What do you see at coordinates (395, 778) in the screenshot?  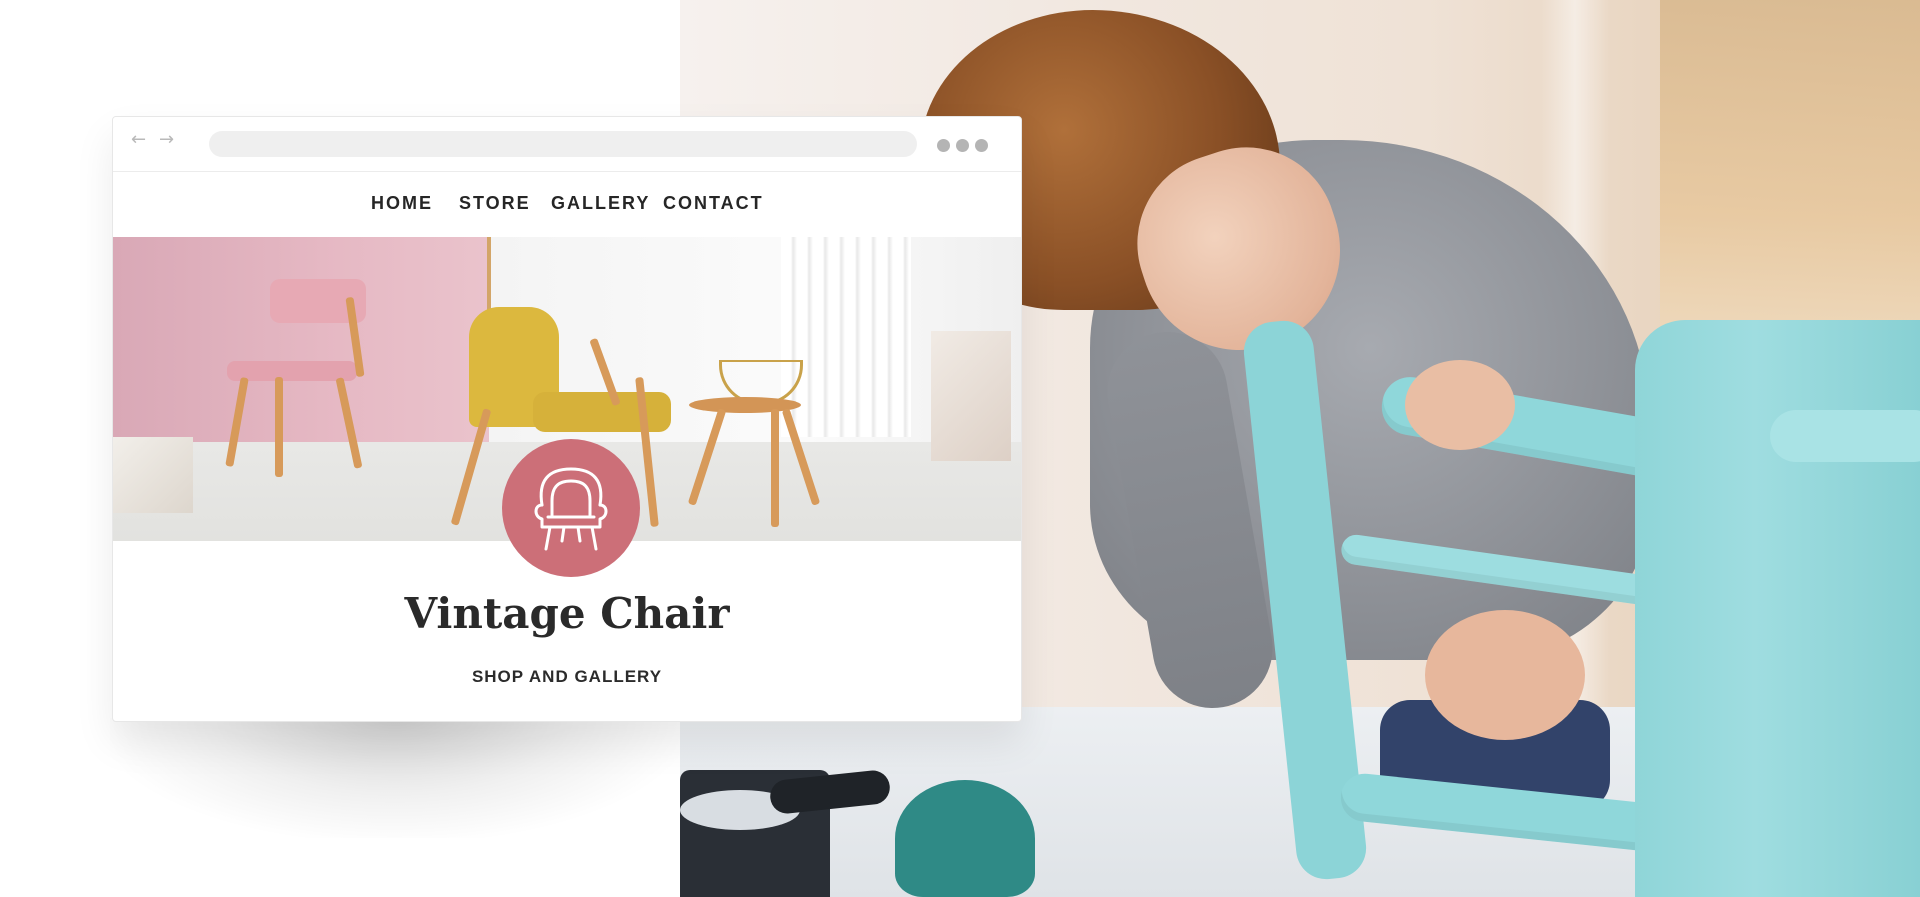 I see `browser-drop-shadow` at bounding box center [395, 778].